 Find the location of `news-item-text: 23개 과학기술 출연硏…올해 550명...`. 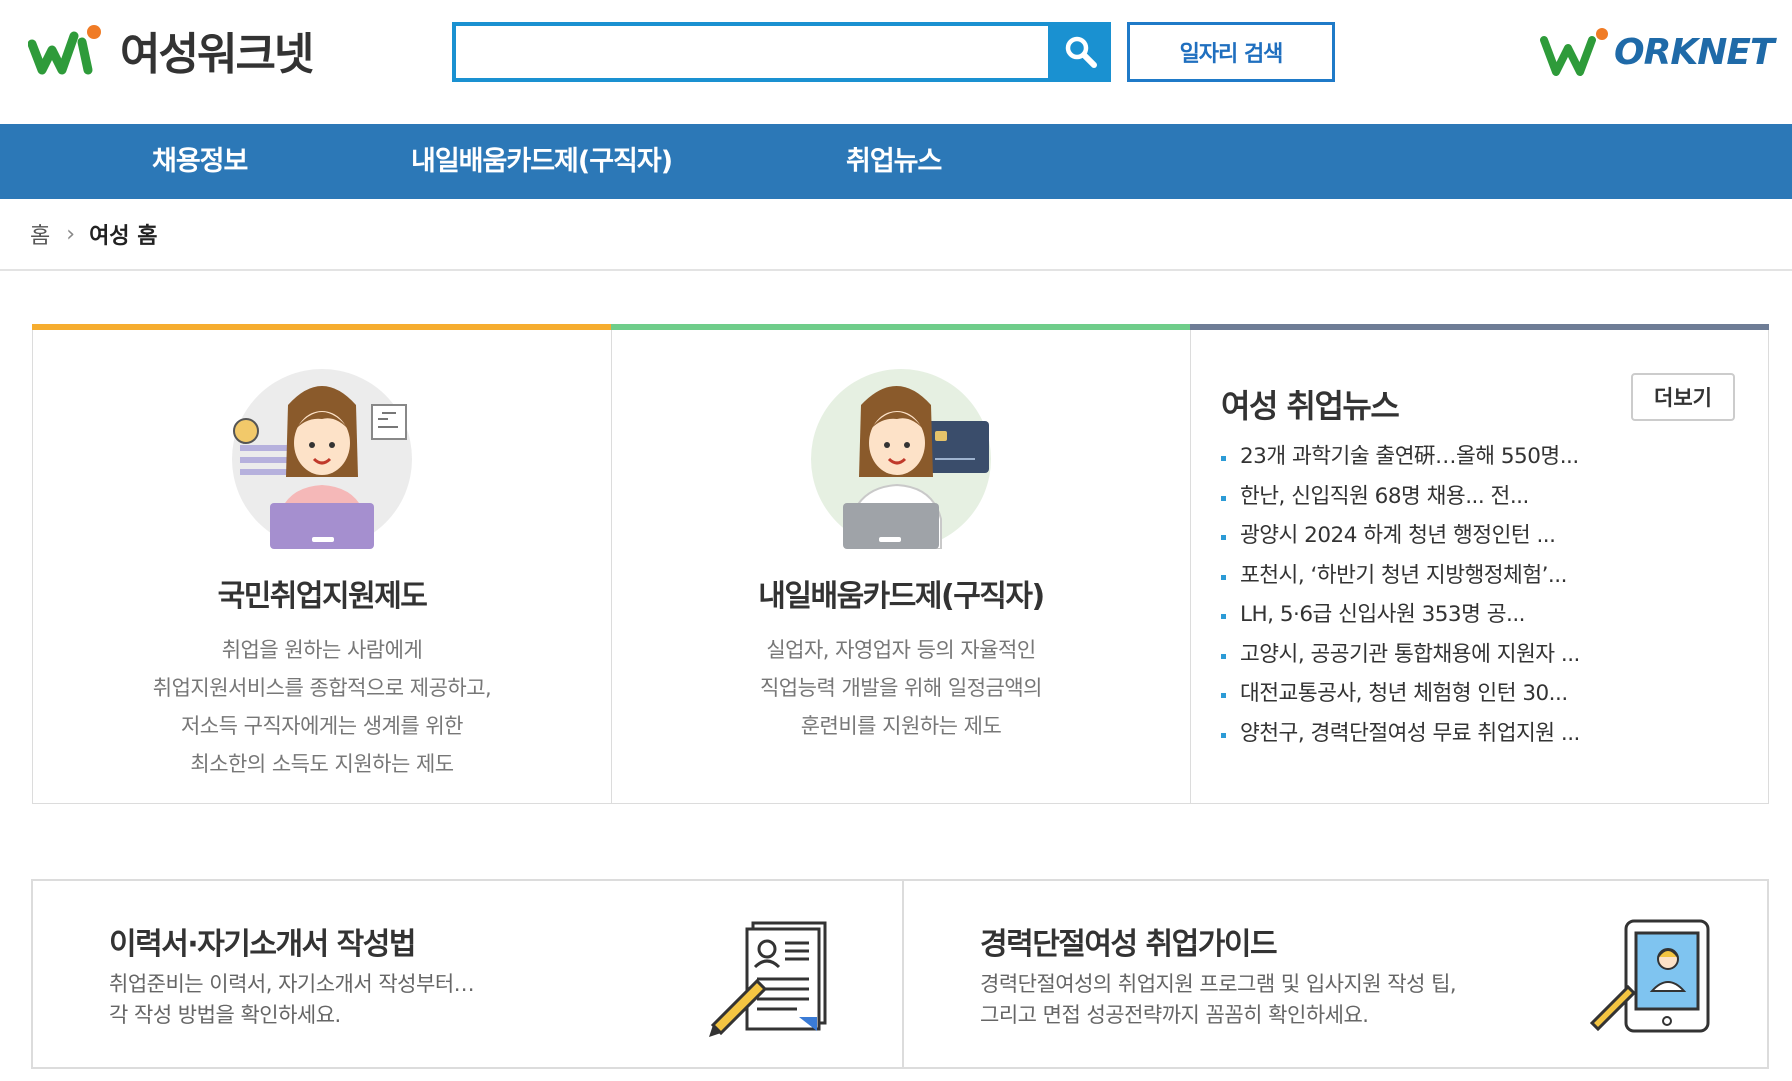

news-item-text: 23개 과학기술 출연硏…올해 550명... is located at coordinates (1409, 456).